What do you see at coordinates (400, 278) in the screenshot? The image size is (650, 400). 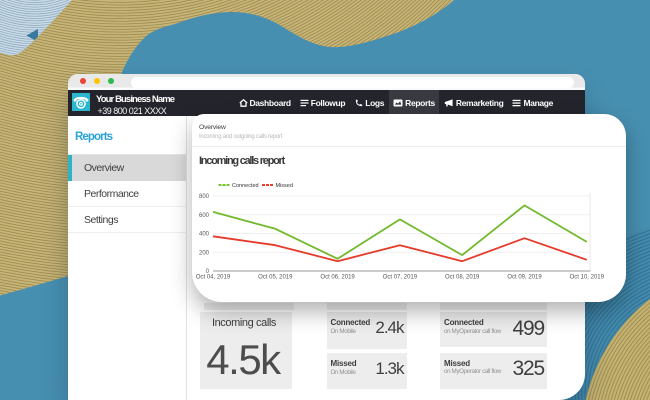 I see `svg-text: Oct 07, 2019` at bounding box center [400, 278].